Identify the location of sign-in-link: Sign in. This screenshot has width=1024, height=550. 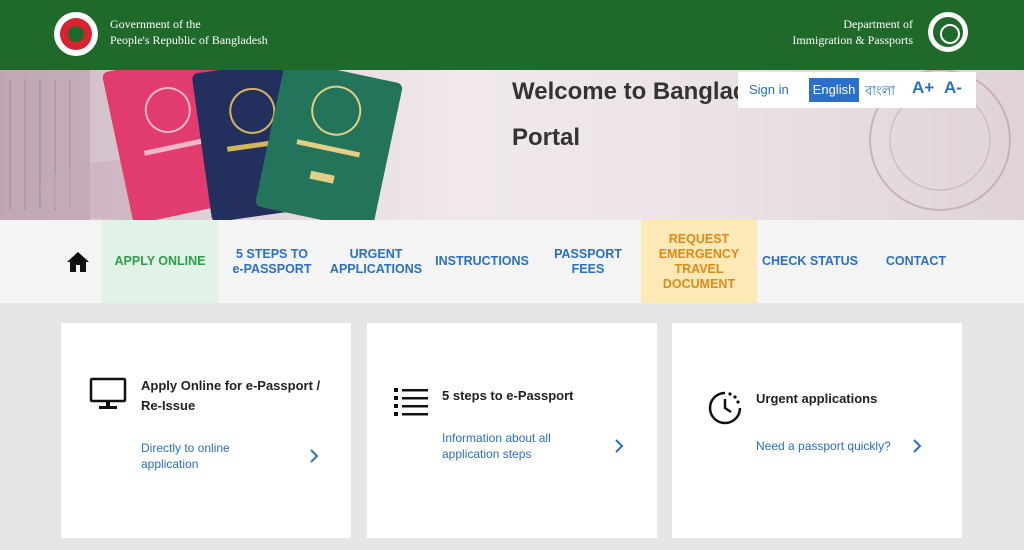
(769, 89).